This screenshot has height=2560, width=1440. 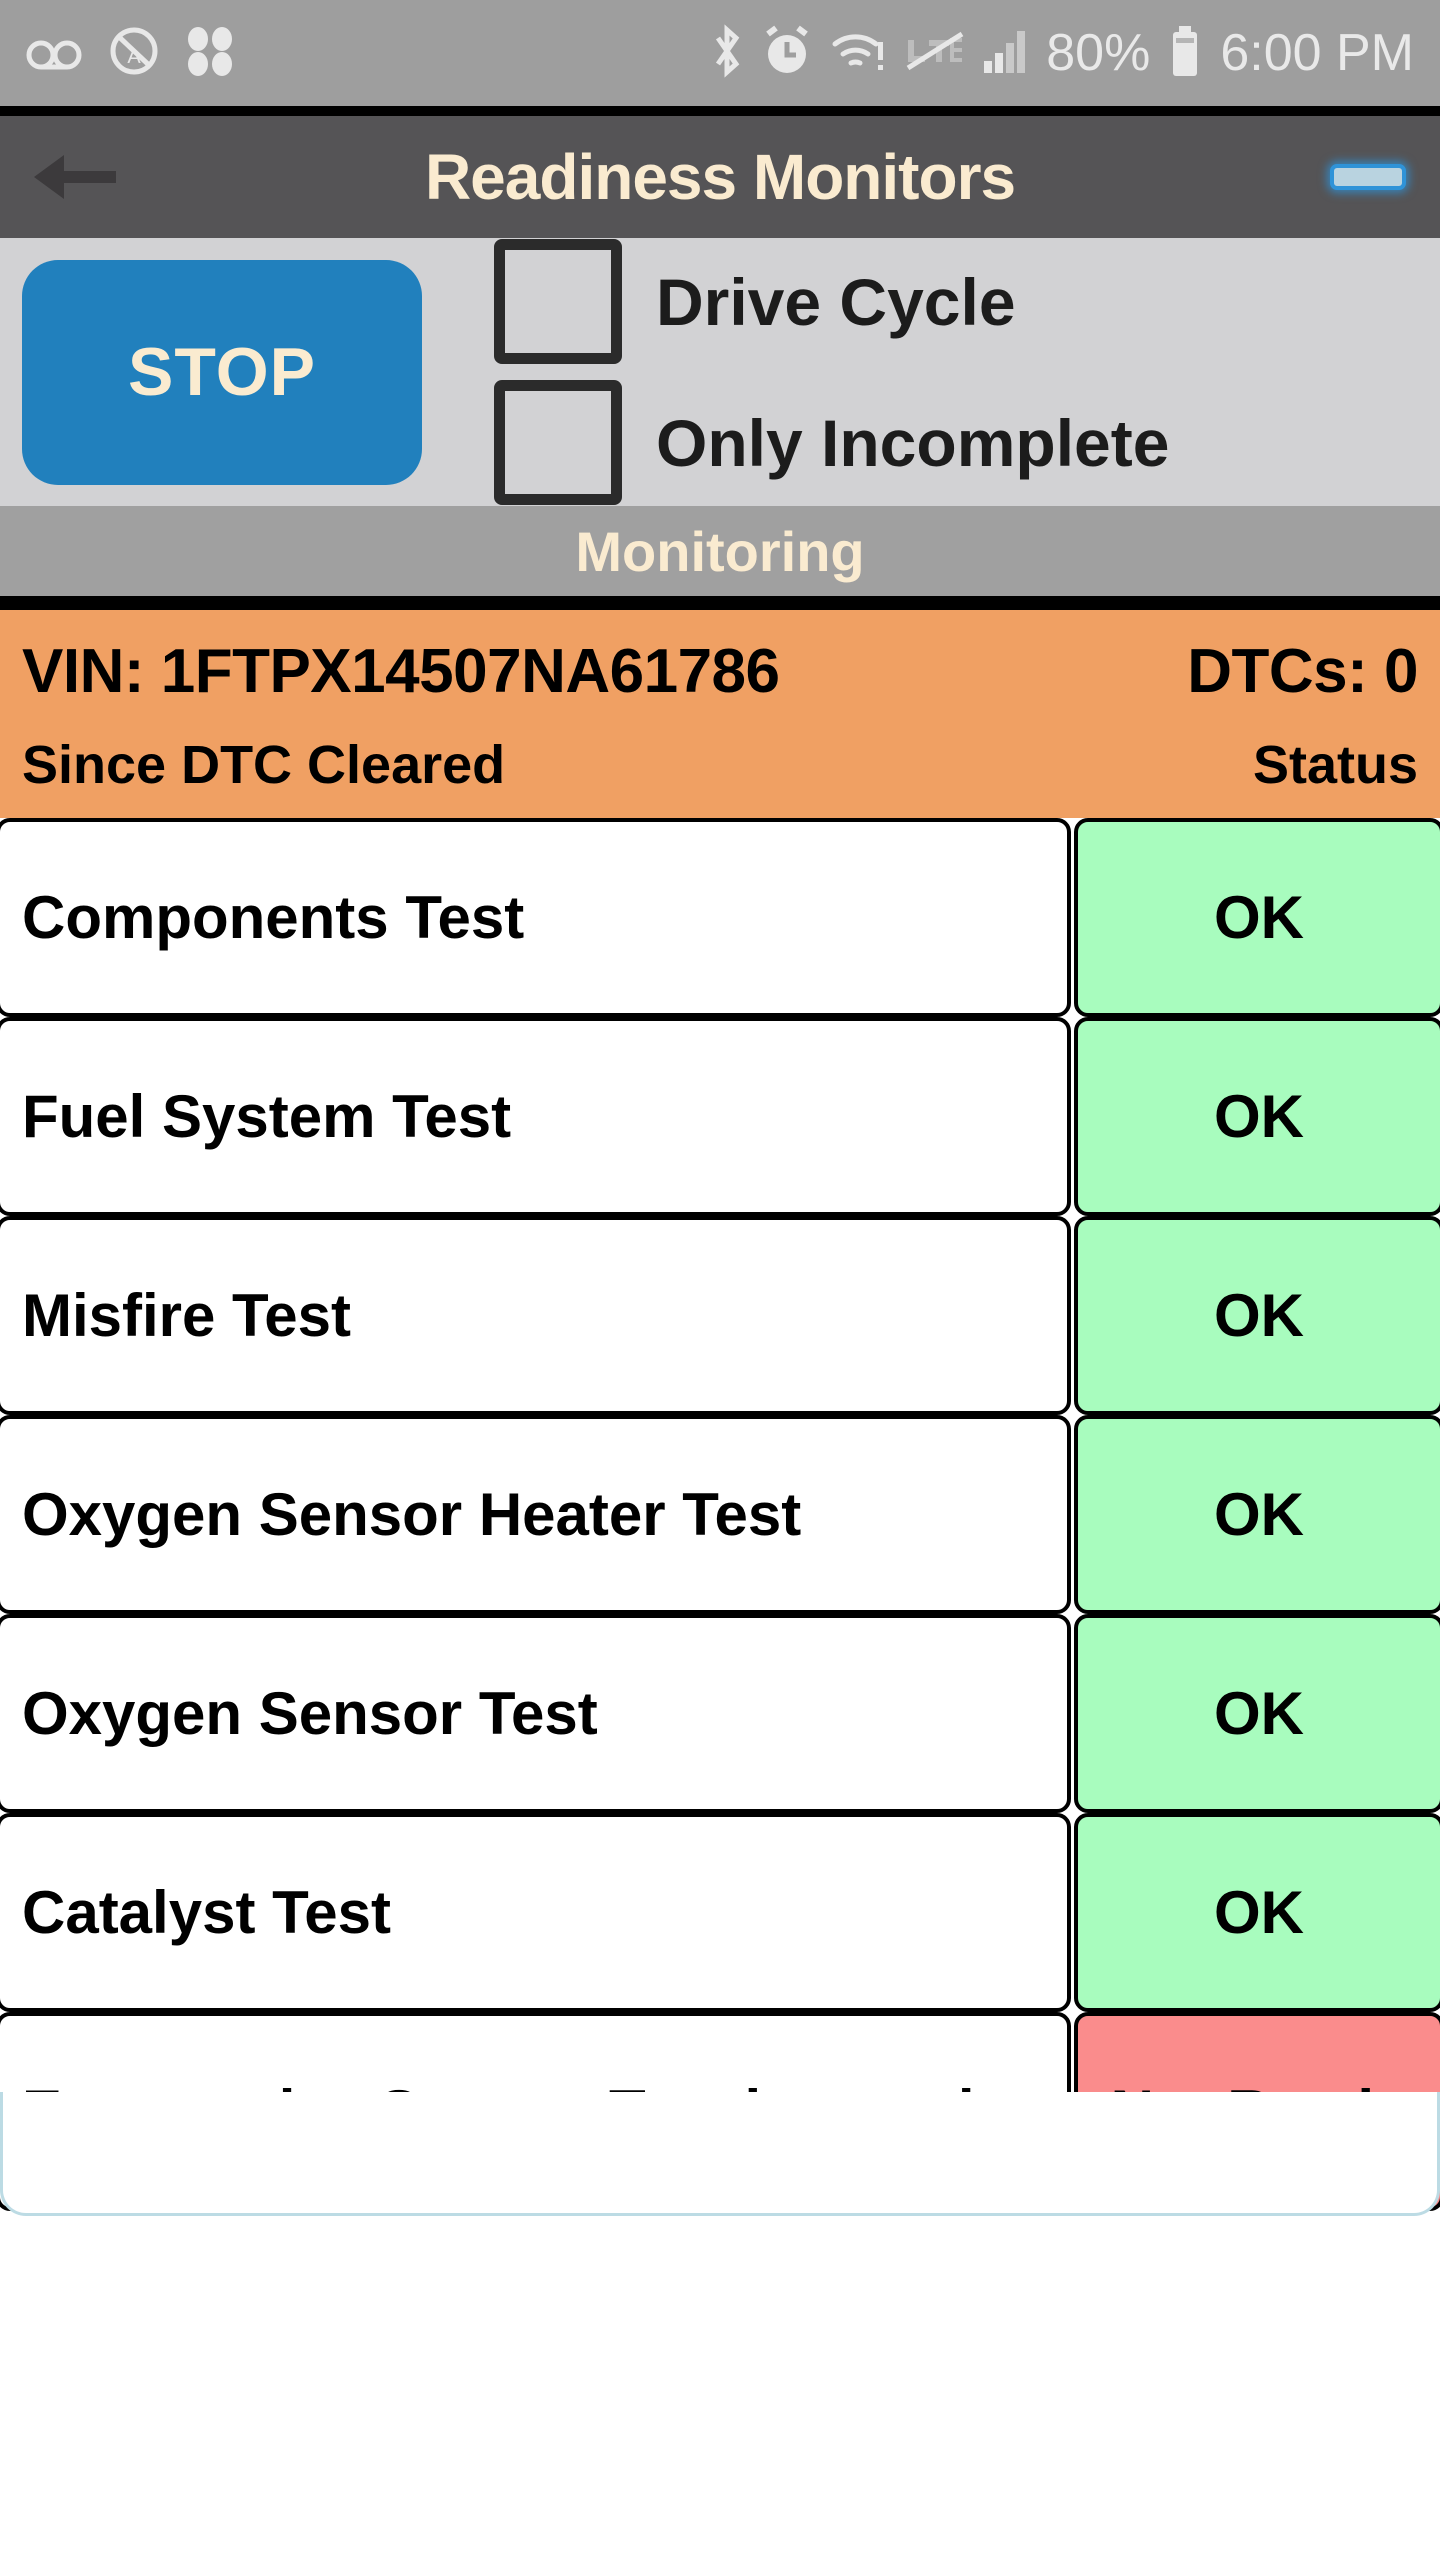 What do you see at coordinates (134, 57) in the screenshot?
I see `svg-text: A` at bounding box center [134, 57].